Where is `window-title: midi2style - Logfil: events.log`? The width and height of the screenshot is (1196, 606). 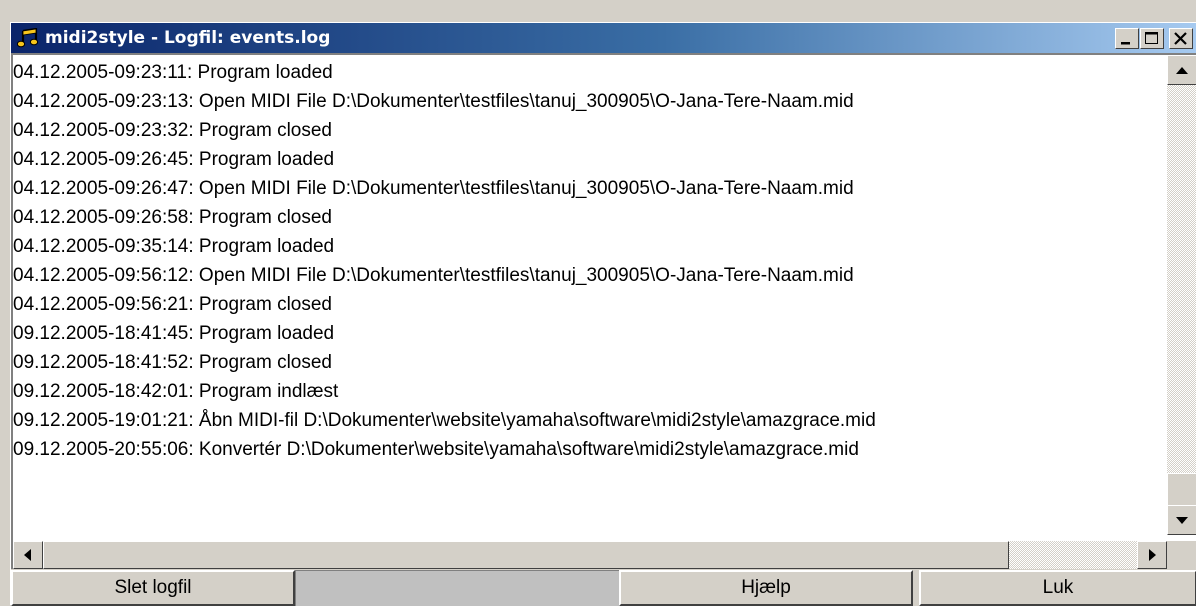
window-title: midi2style - Logfil: events.log is located at coordinates (188, 38).